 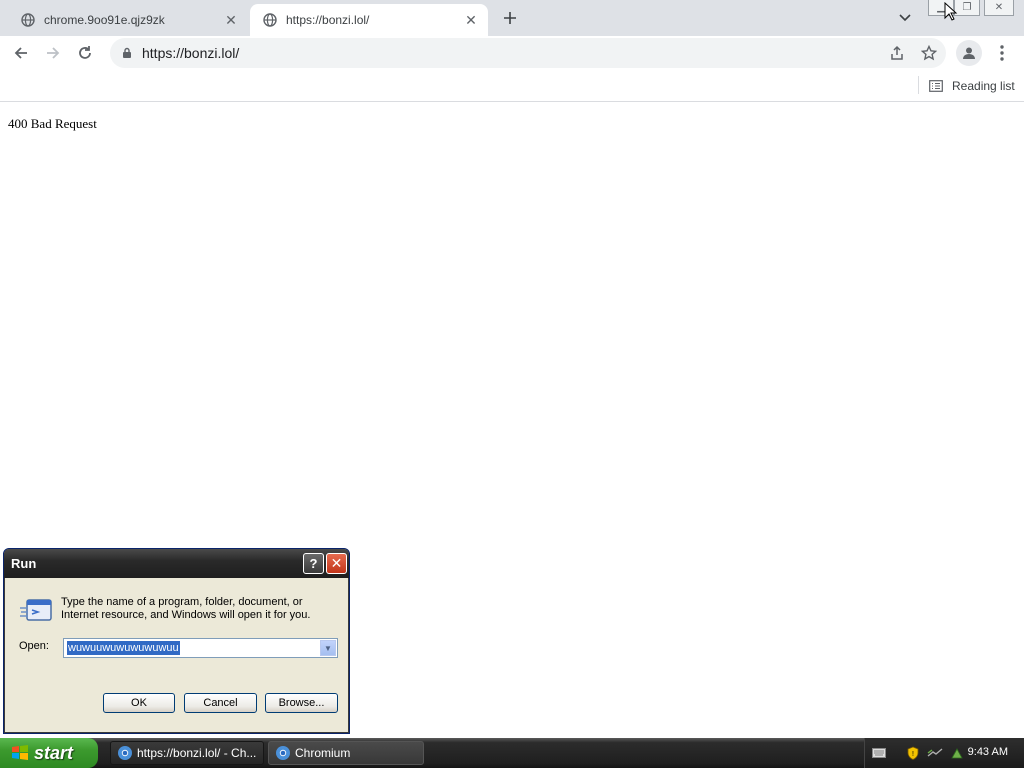 I want to click on dropdown-arrow-icon: ▼, so click(x=328, y=648).